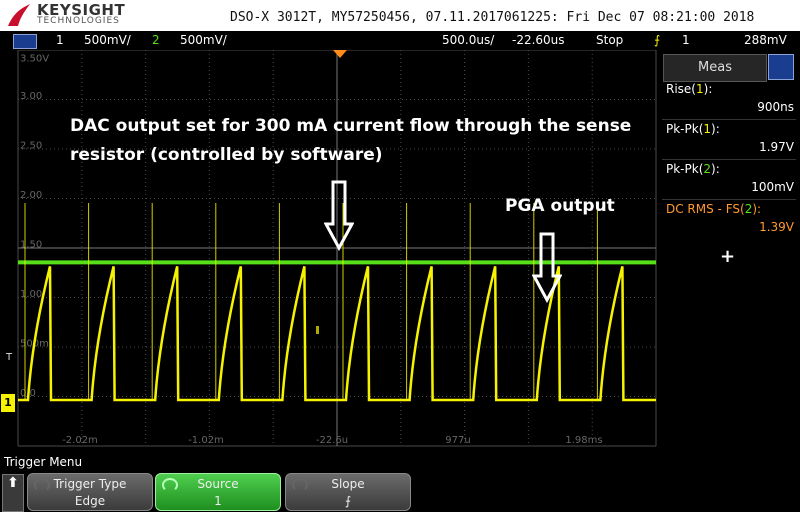 This screenshot has height=512, width=800. Describe the element at coordinates (31, 195) in the screenshot. I see `y-tick-label: 2.00` at that location.